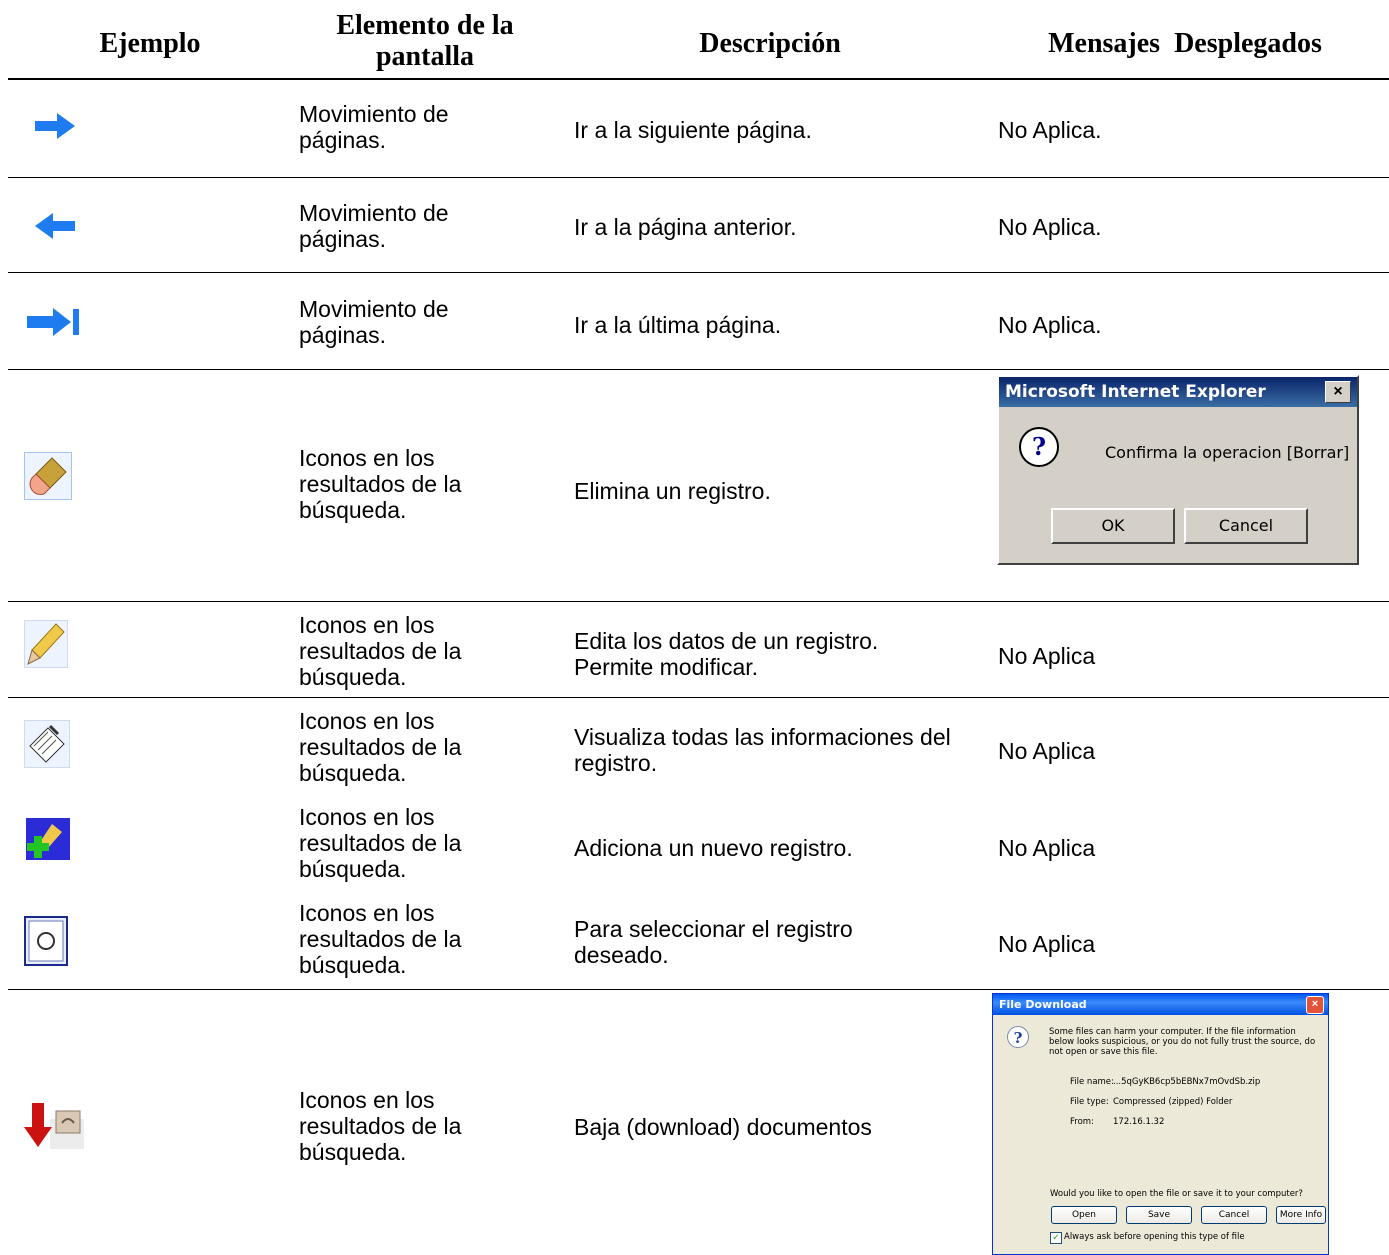  Describe the element at coordinates (1047, 944) in the screenshot. I see `row8-mensajes: No Aplica` at that location.